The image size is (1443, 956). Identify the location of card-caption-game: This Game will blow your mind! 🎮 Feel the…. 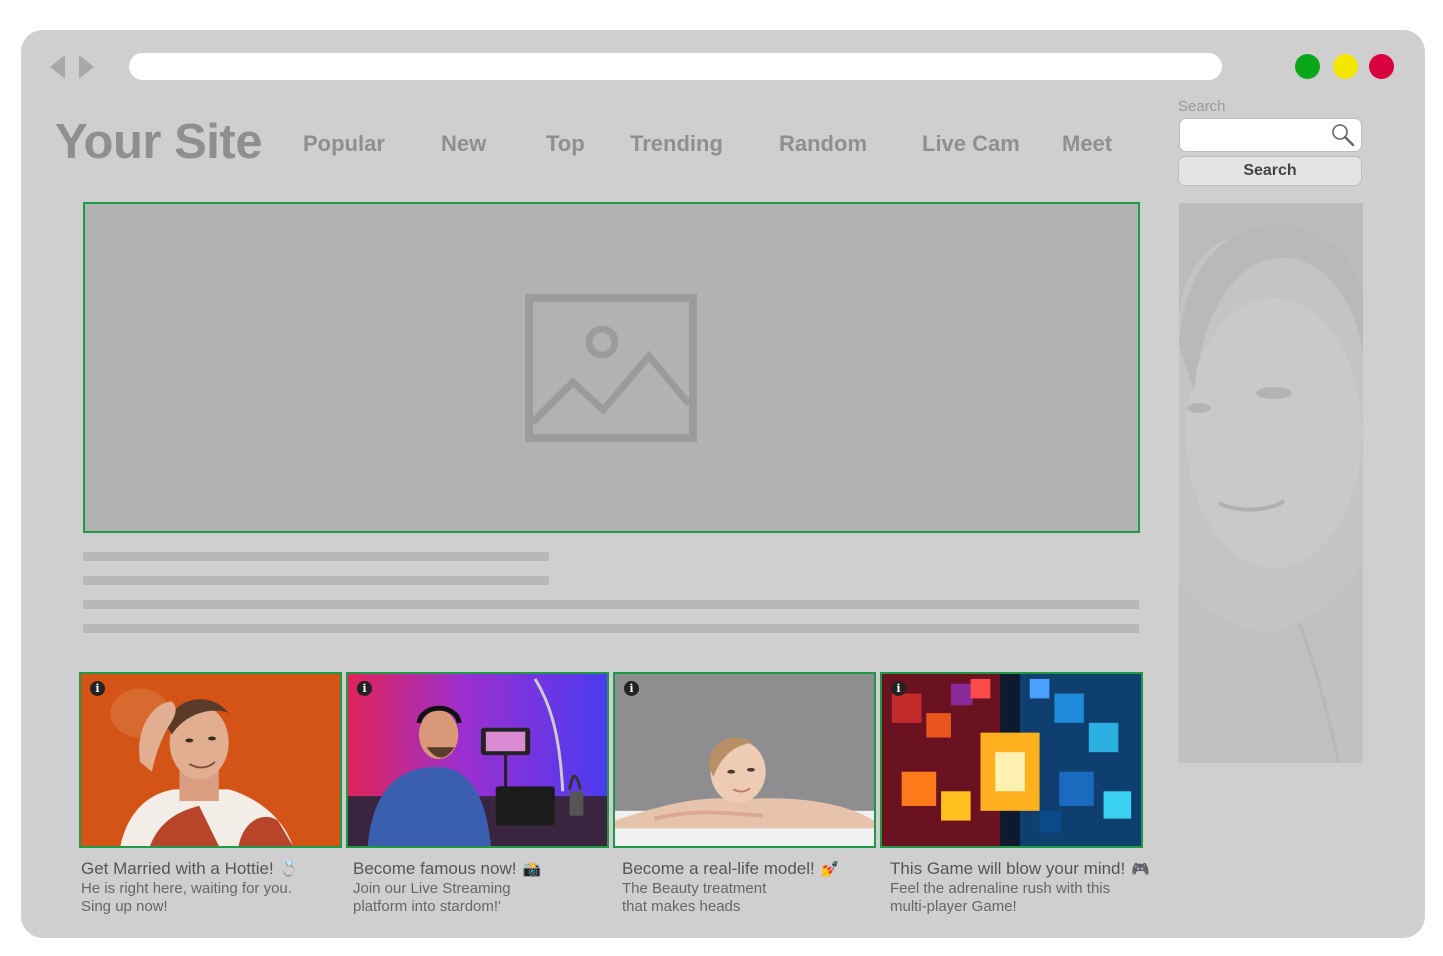
(1020, 887).